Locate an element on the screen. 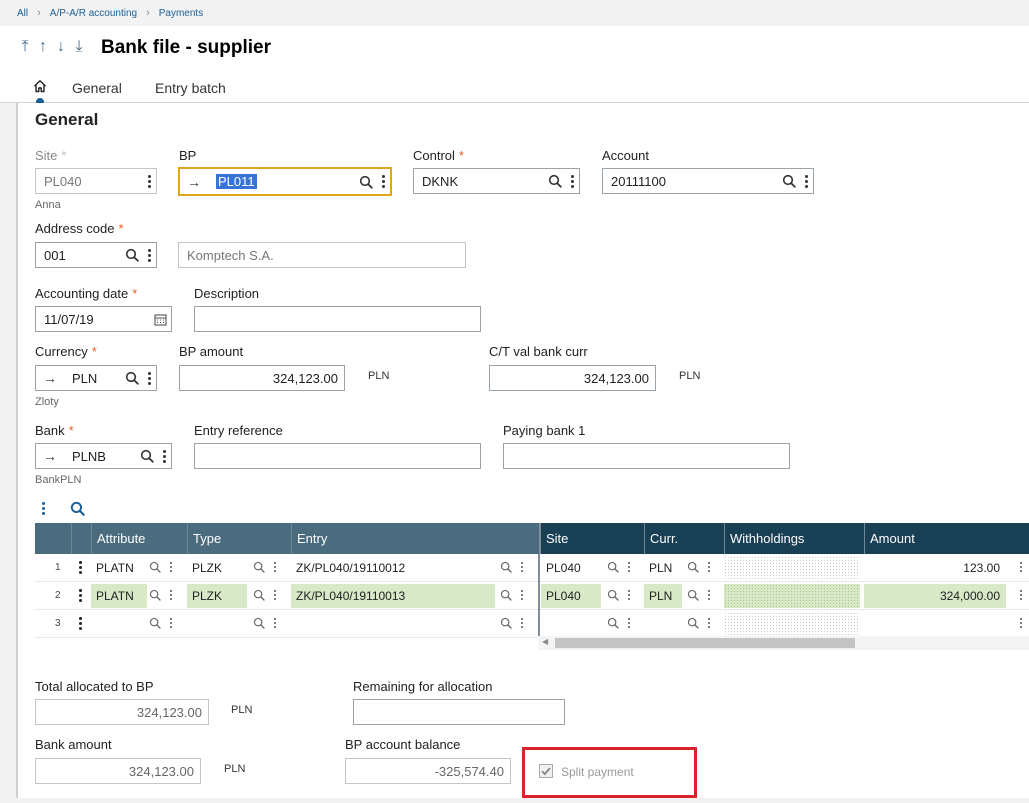 The image size is (1029, 803). currency-field: → PLN is located at coordinates (96, 378).